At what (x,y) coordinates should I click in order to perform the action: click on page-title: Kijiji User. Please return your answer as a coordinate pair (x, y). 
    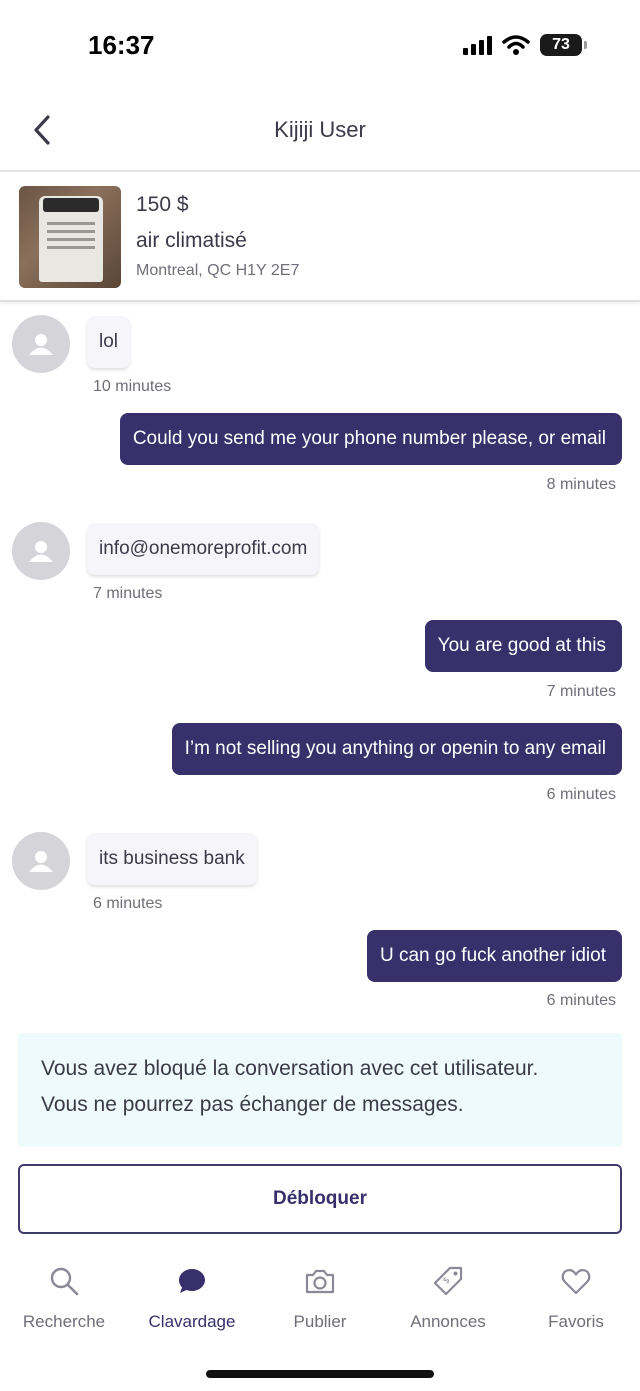
    Looking at the image, I should click on (320, 129).